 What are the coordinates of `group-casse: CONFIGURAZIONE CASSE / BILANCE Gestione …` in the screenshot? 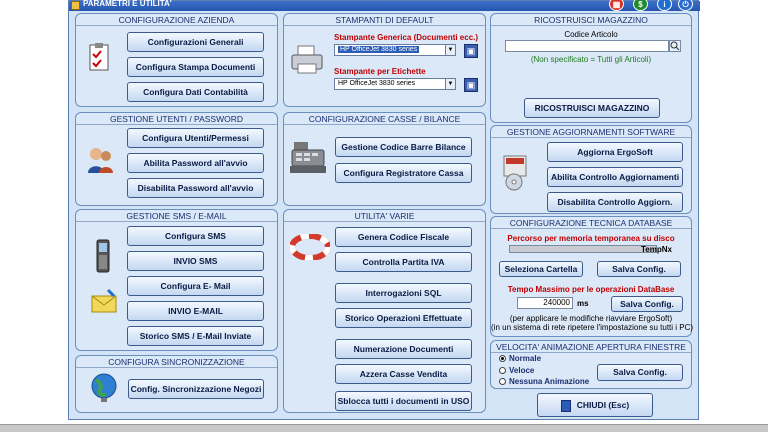 It's located at (384, 159).